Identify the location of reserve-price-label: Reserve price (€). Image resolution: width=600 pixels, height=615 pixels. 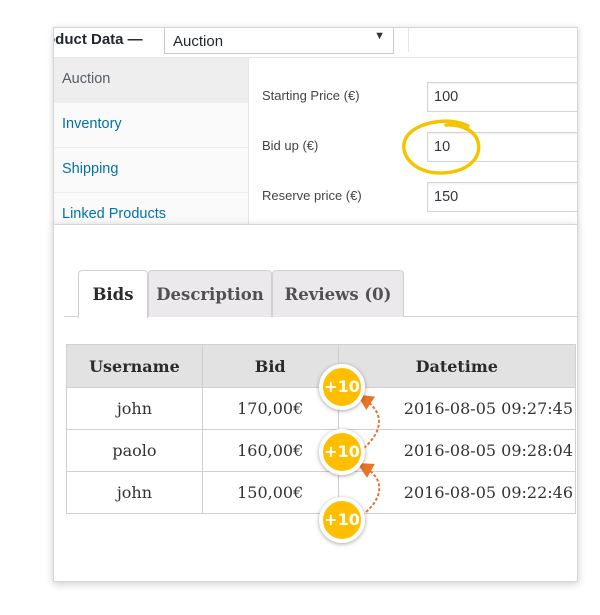
(312, 195).